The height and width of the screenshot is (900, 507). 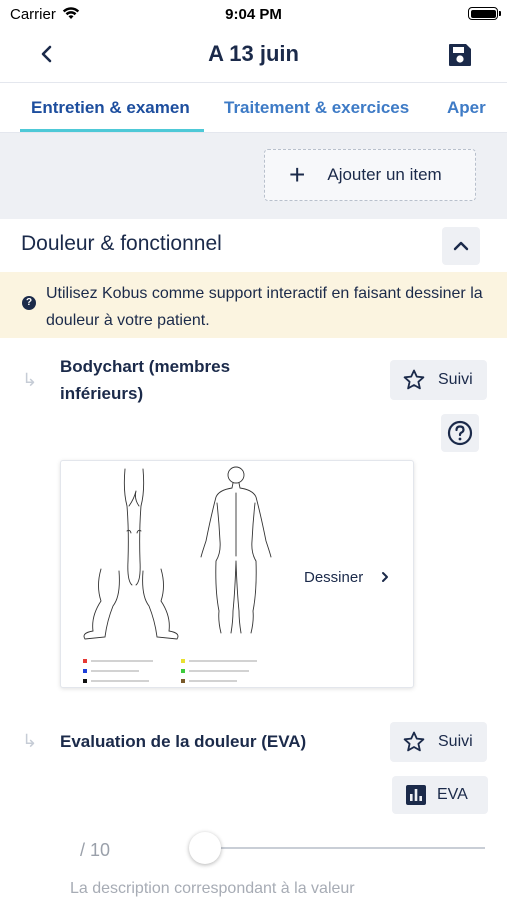 I want to click on tab-apercu: Aper, so click(x=466, y=108).